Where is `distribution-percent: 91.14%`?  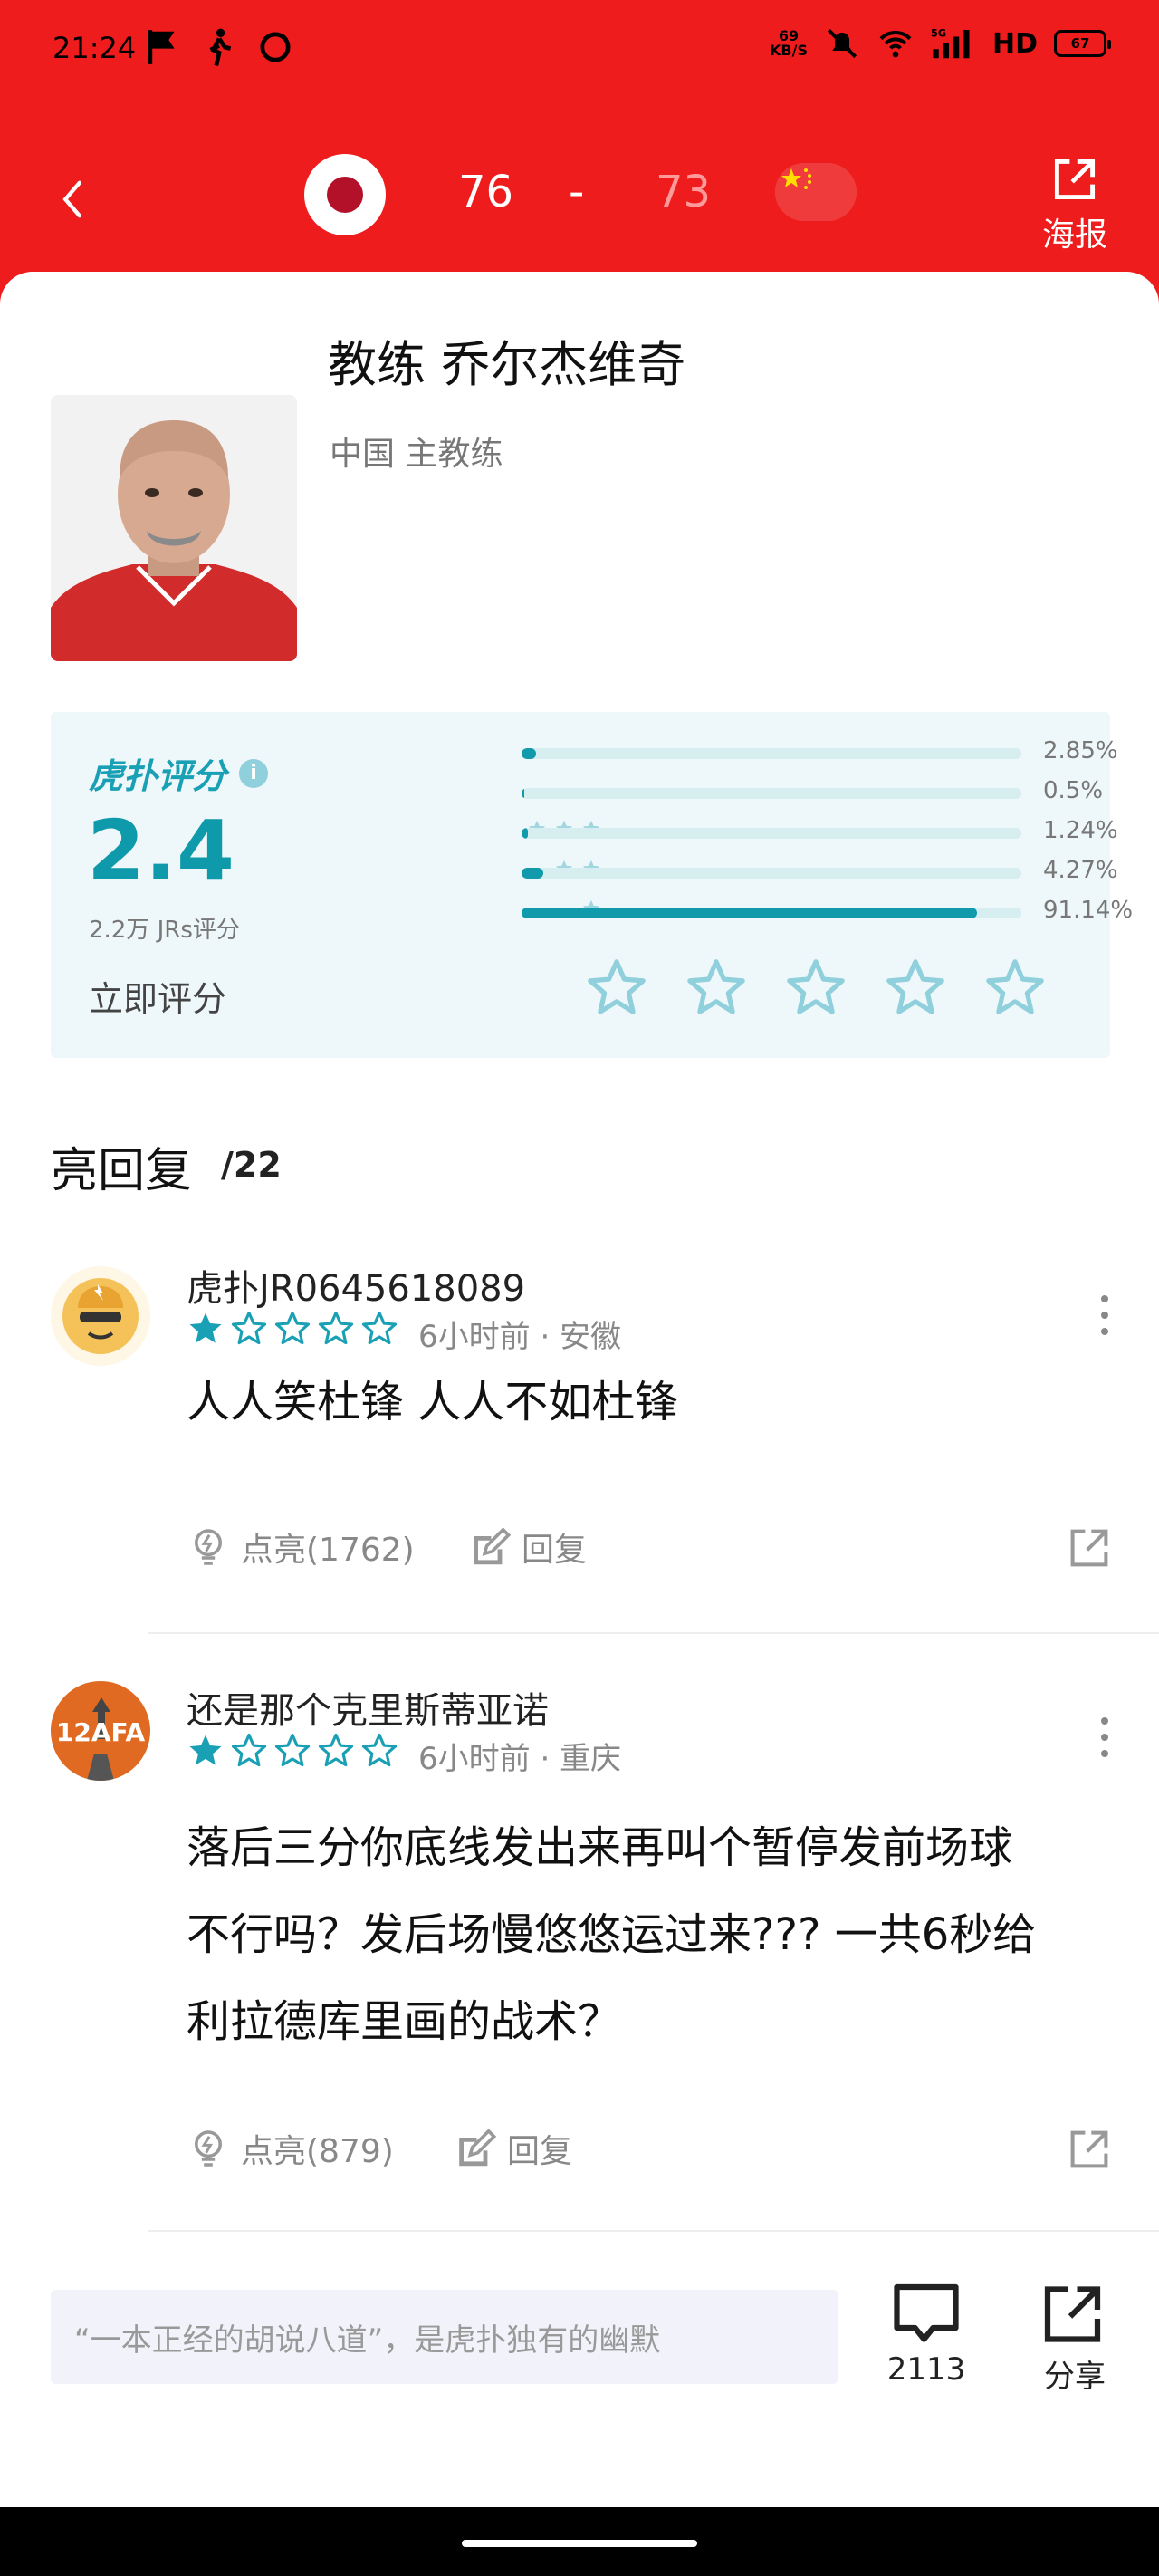 distribution-percent: 91.14% is located at coordinates (1088, 910).